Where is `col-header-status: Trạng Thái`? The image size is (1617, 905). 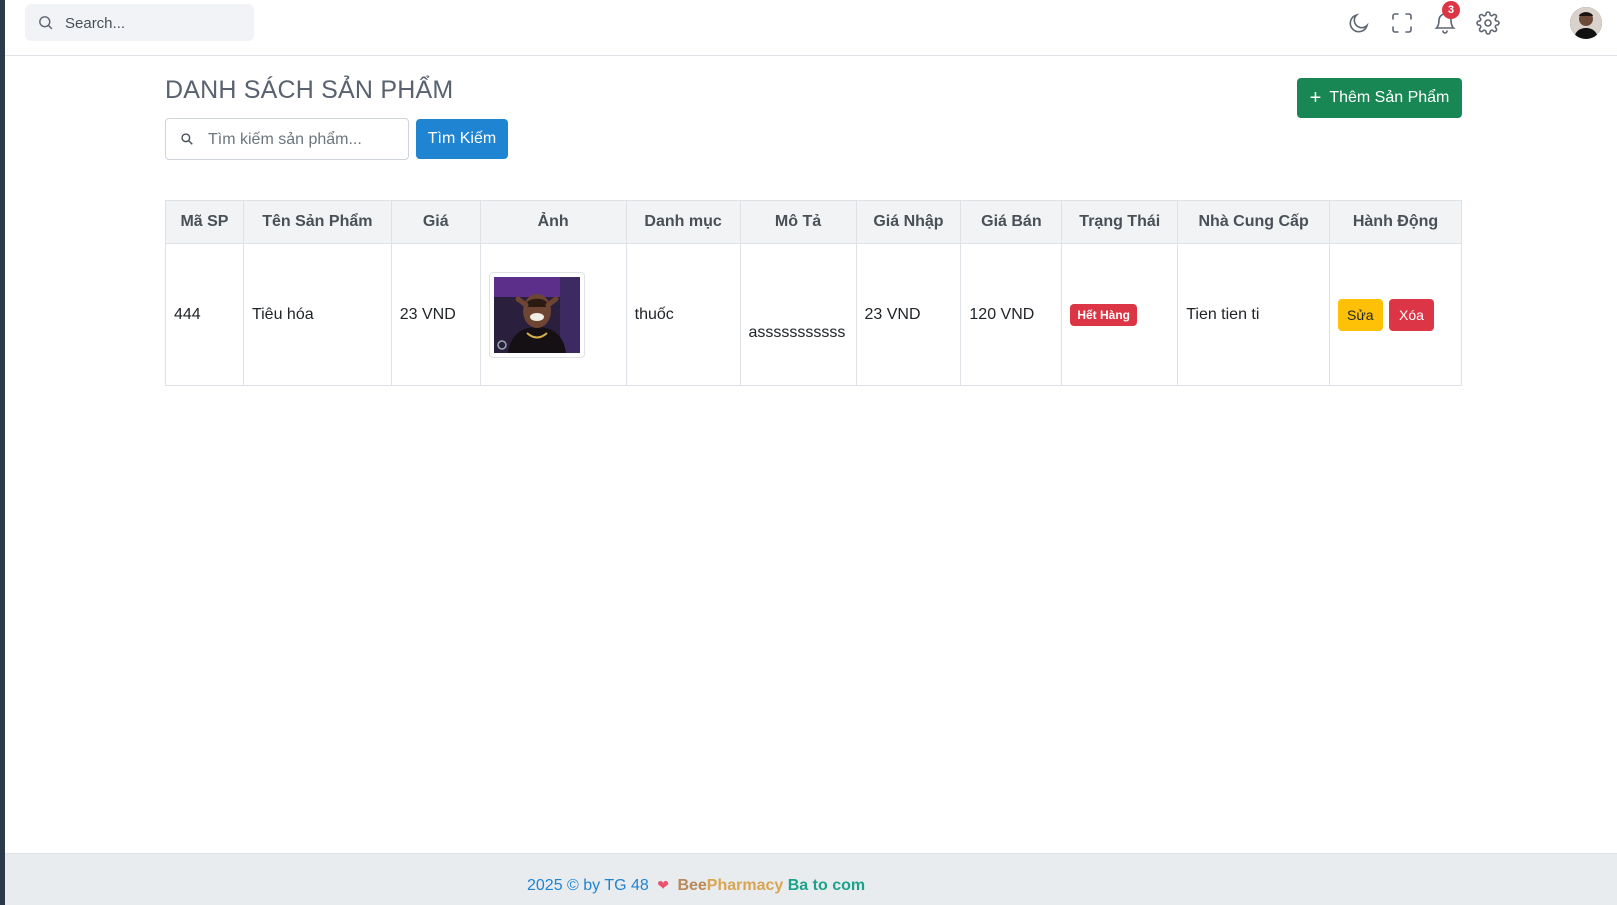
col-header-status: Trạng Thái is located at coordinates (1120, 222).